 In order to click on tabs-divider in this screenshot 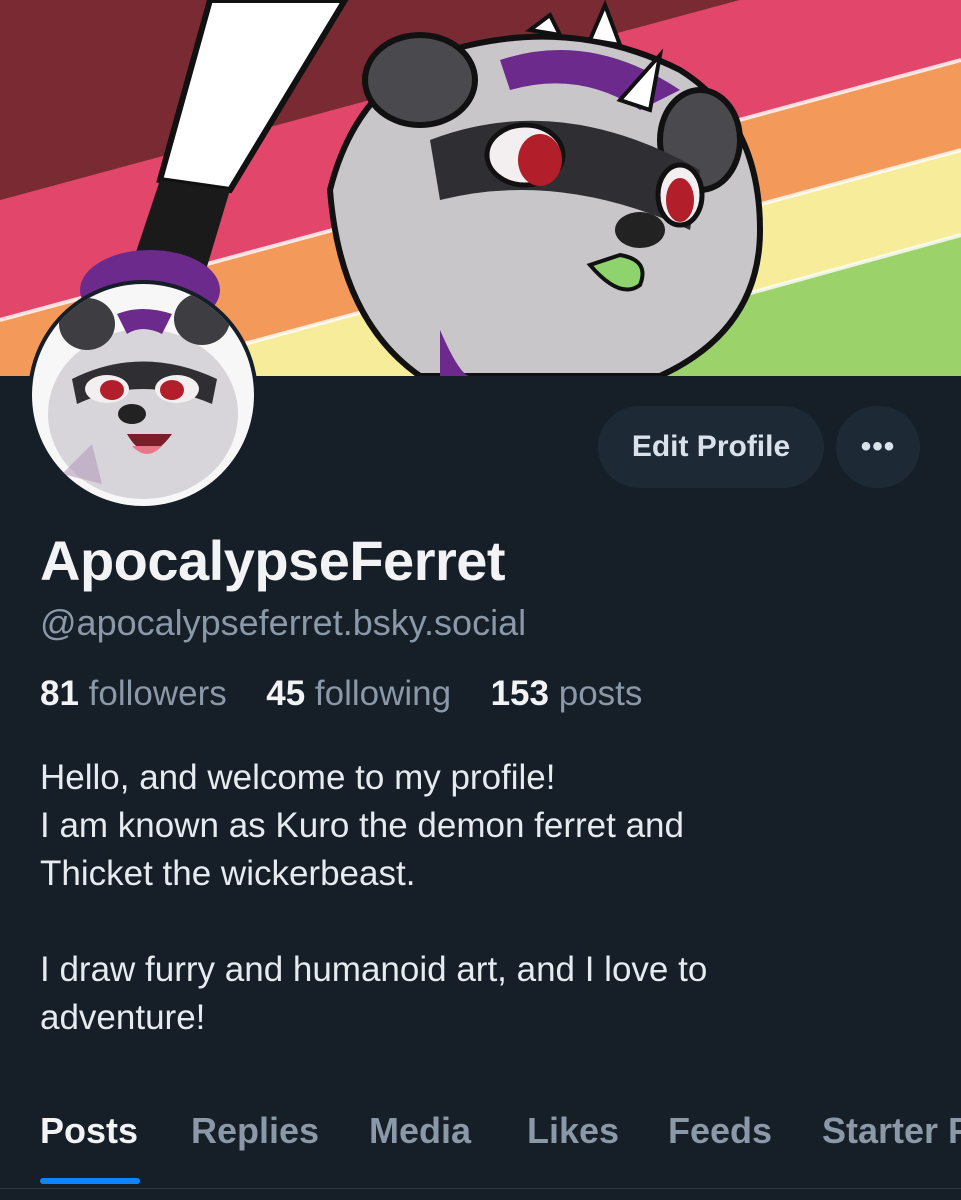, I will do `click(480, 1188)`.